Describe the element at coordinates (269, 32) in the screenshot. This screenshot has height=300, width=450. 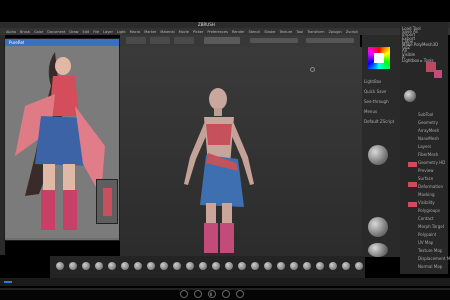
I see `menu-item-stroke: Stroke` at that location.